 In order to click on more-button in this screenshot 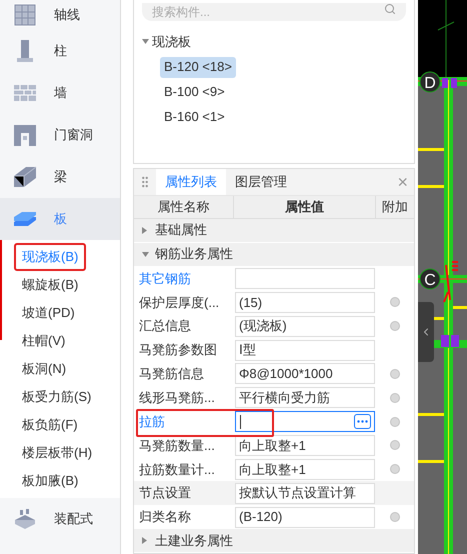, I will do `click(362, 422)`.